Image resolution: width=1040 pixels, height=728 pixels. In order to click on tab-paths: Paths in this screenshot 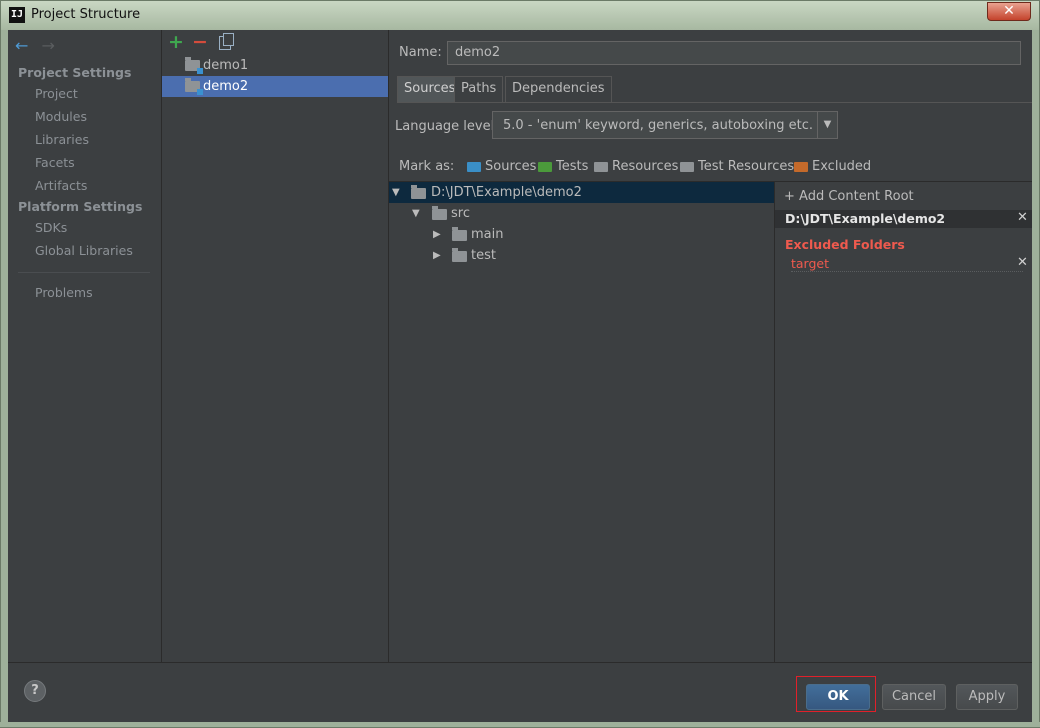, I will do `click(479, 89)`.